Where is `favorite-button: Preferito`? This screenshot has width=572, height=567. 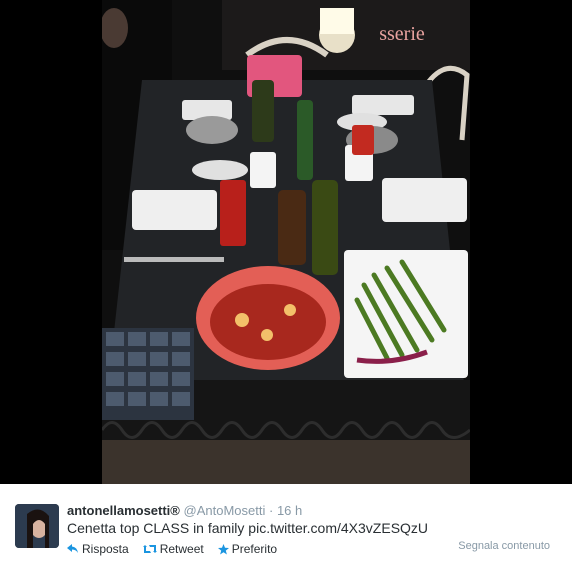
favorite-button: Preferito is located at coordinates (247, 549).